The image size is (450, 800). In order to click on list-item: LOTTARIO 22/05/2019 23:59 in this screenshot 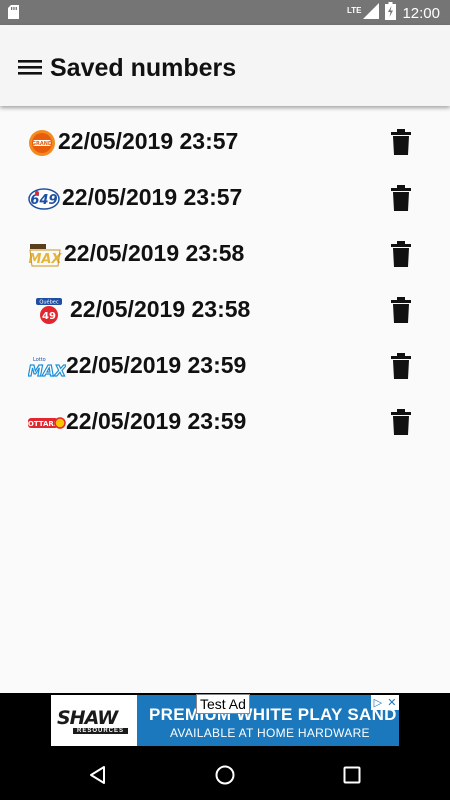, I will do `click(225, 423)`.